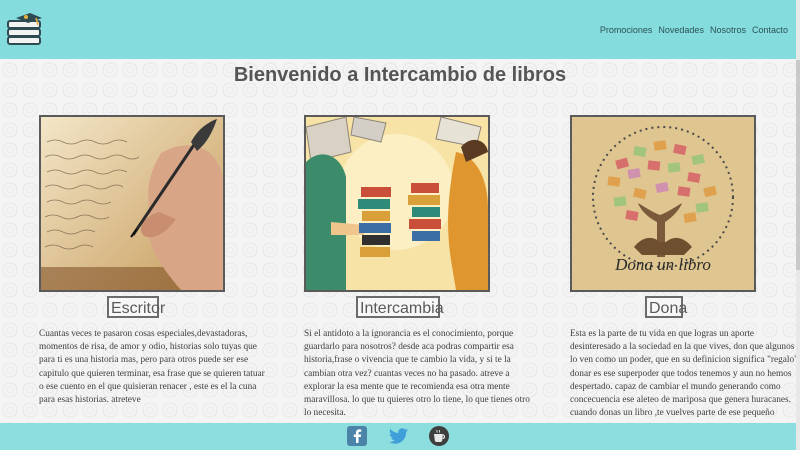  What do you see at coordinates (400, 29) in the screenshot?
I see `header-bar: Promociones Novedades Nosotros Contacto` at bounding box center [400, 29].